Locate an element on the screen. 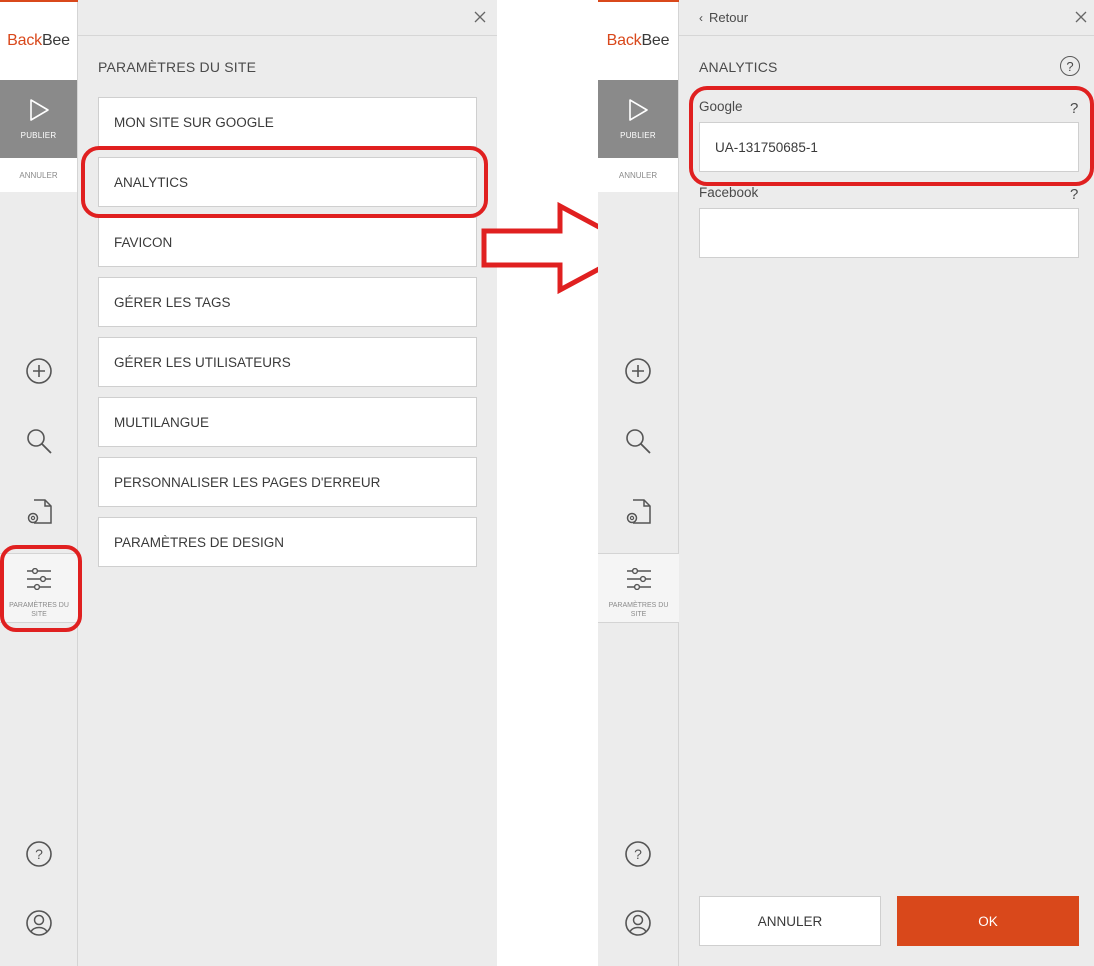  ok-button-label: OK is located at coordinates (988, 921).